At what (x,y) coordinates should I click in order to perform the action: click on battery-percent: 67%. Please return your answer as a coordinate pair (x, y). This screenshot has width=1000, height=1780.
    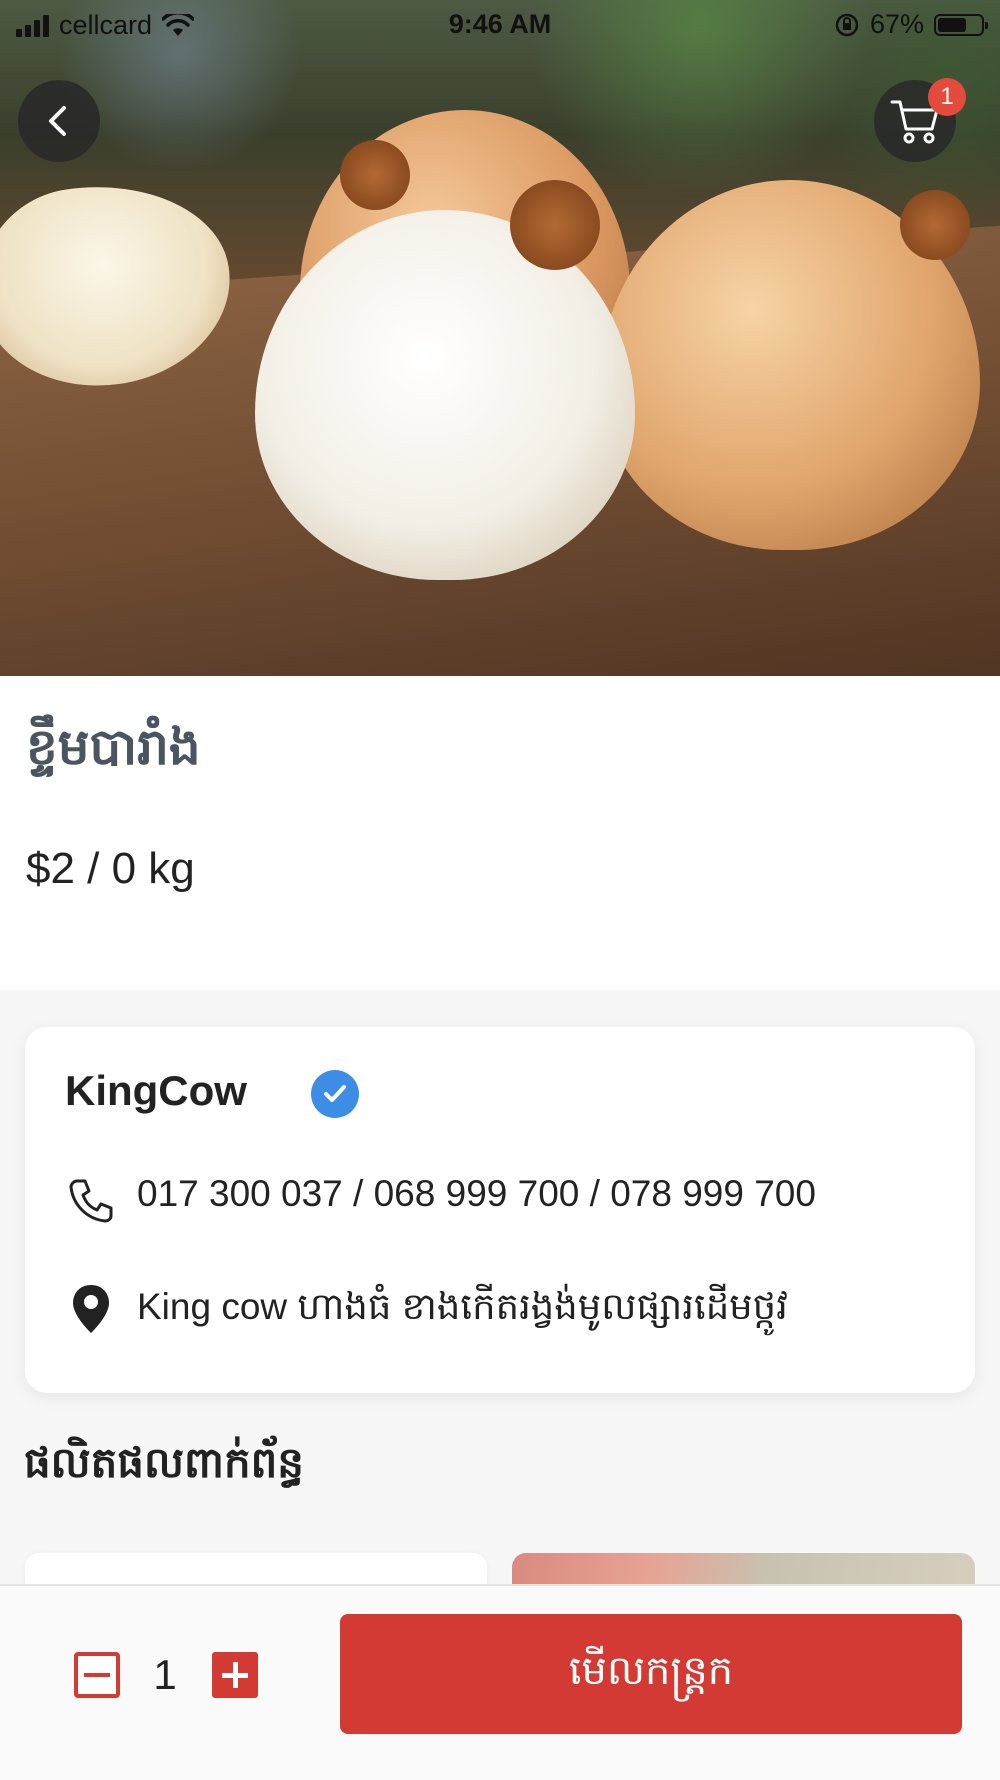
    Looking at the image, I should click on (896, 24).